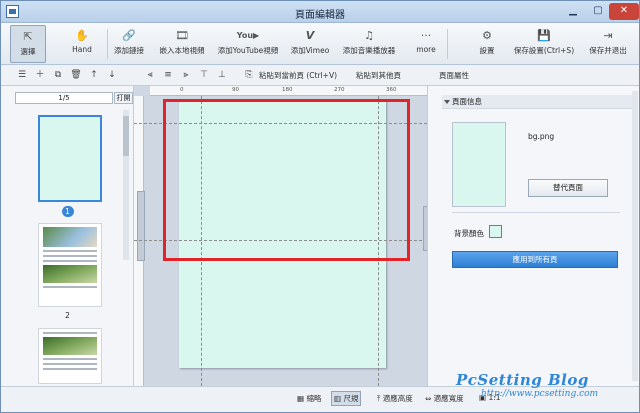  What do you see at coordinates (67, 211) in the screenshot?
I see `page-thumb-label: 1` at bounding box center [67, 211].